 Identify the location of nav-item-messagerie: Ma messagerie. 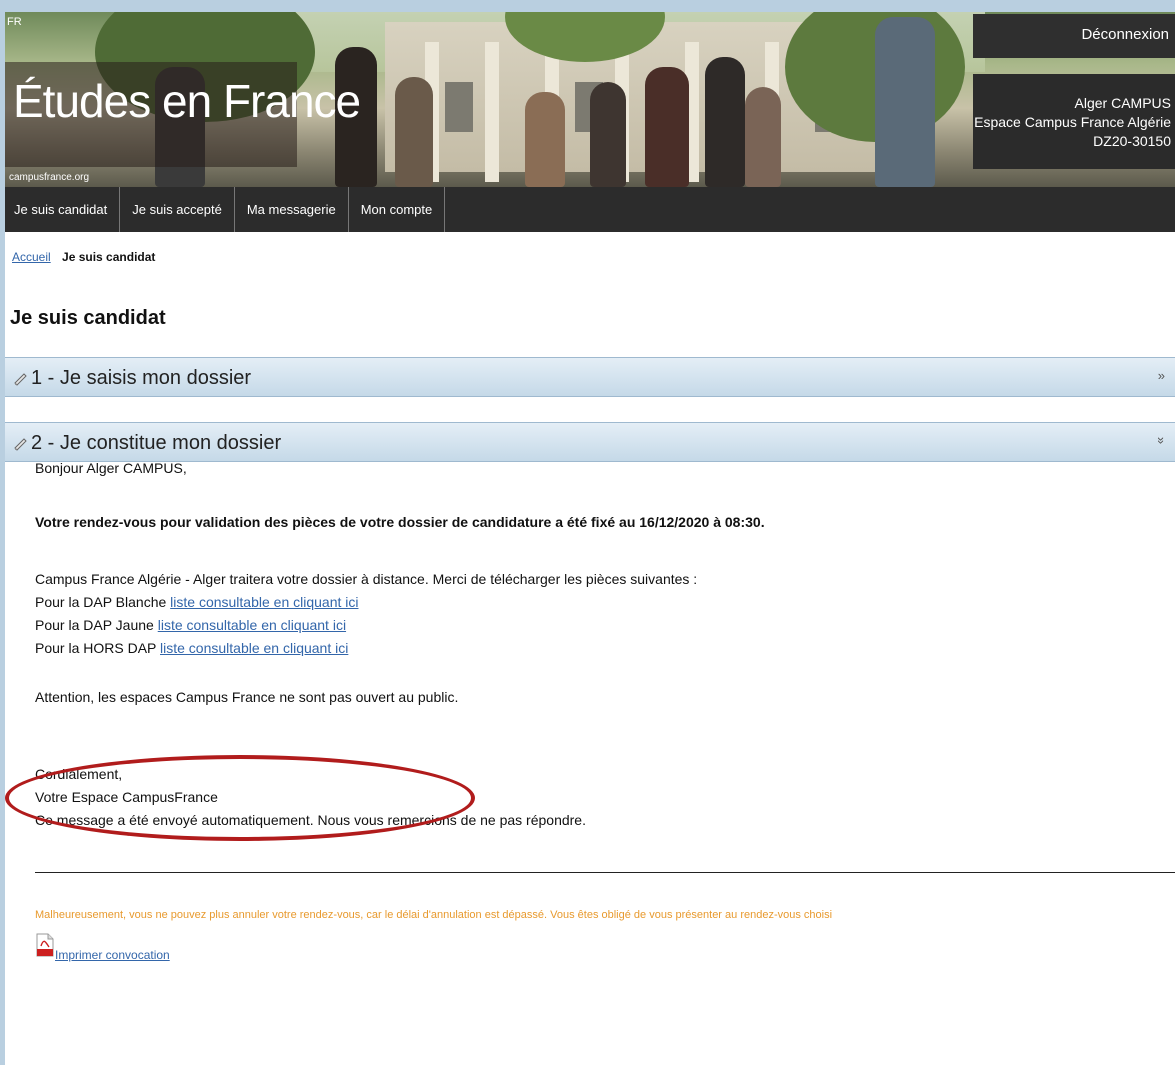
(292, 209).